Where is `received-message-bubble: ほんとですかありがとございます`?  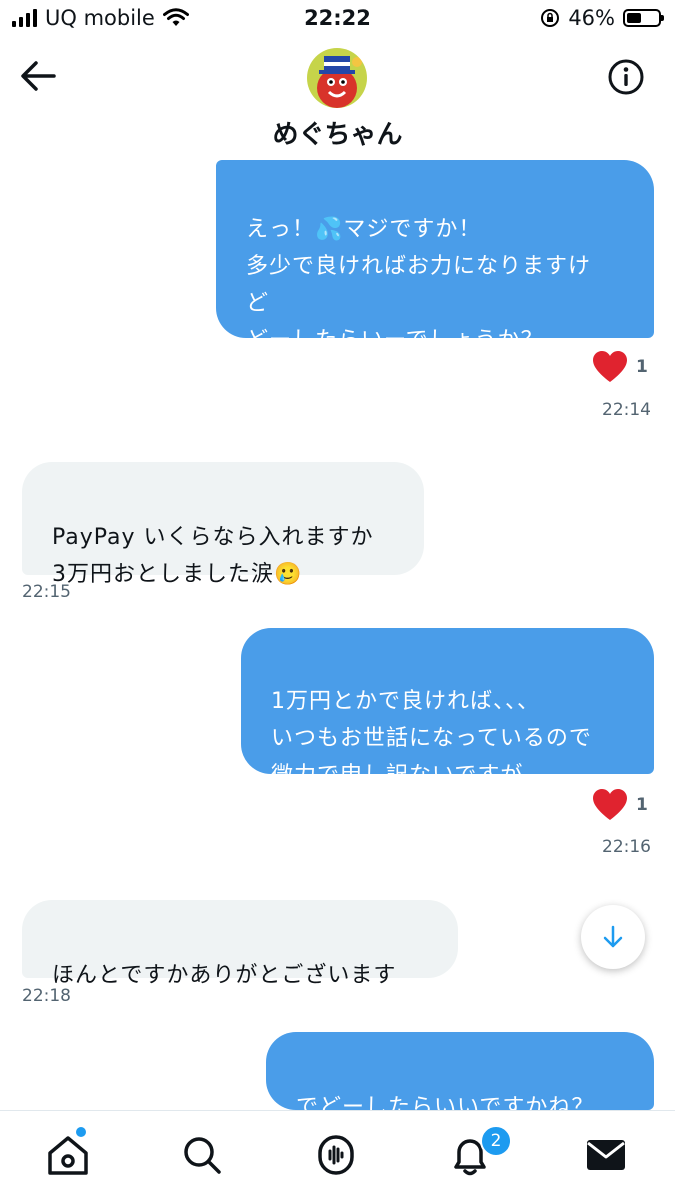
received-message-bubble: ほんとですかありがとございます is located at coordinates (240, 944).